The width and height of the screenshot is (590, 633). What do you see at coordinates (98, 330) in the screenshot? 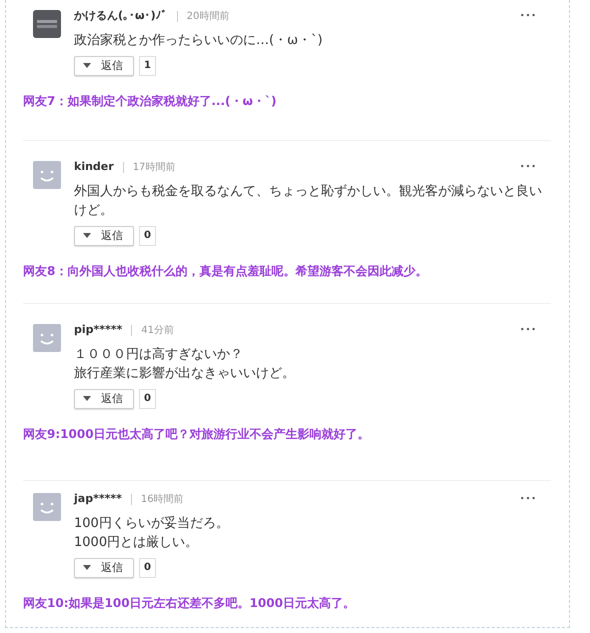
I see `username: pip*****` at bounding box center [98, 330].